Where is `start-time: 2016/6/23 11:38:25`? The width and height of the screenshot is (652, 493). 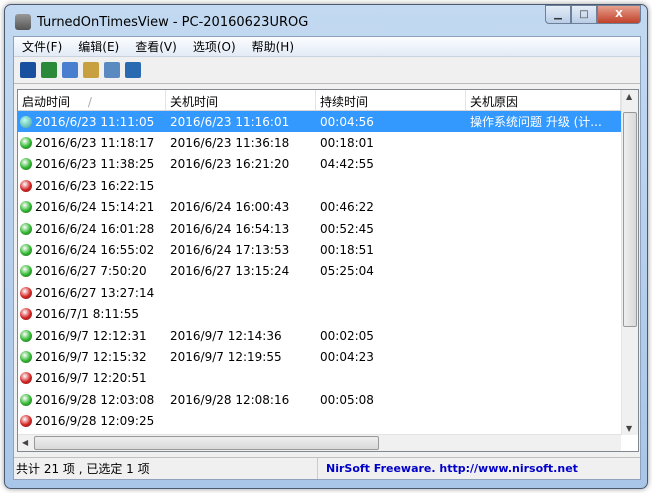
start-time: 2016/6/23 11:38:25 is located at coordinates (95, 164).